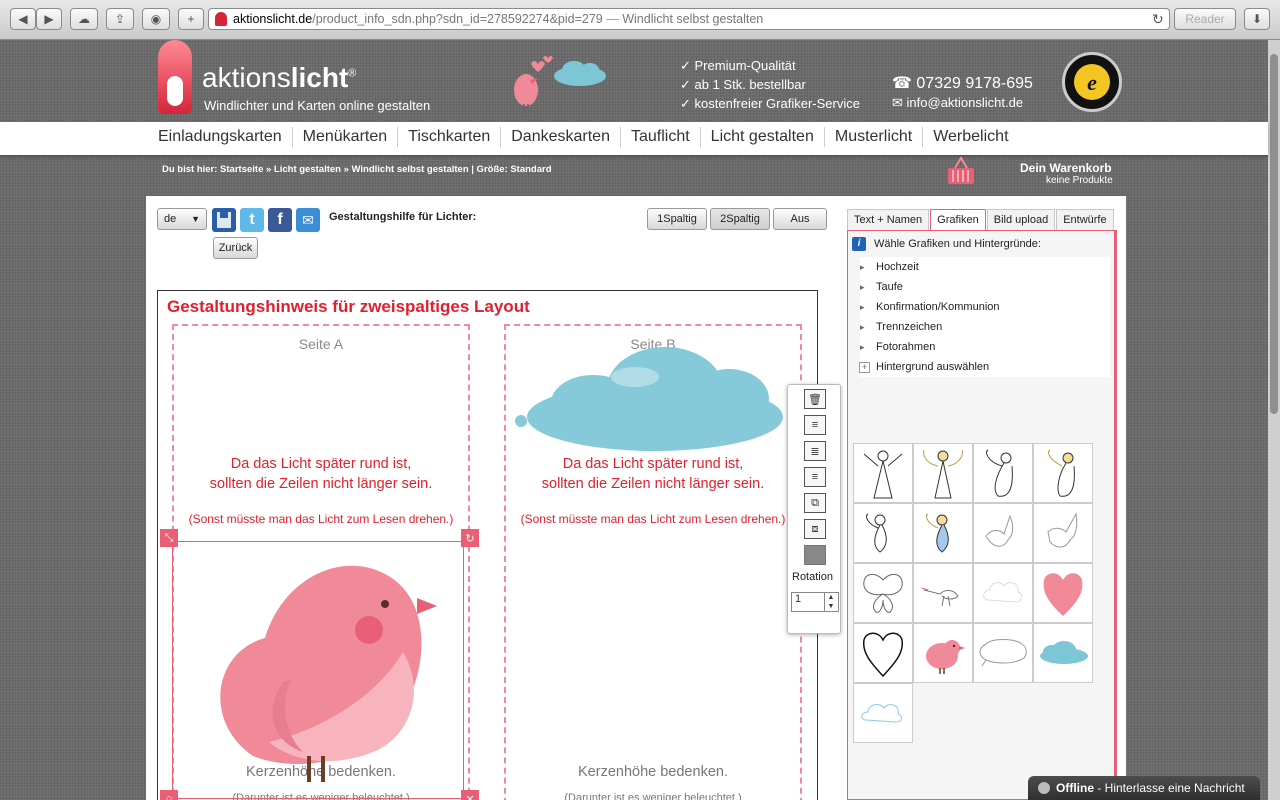 The width and height of the screenshot is (1280, 800). I want to click on cloud-icon: ☁, so click(84, 19).